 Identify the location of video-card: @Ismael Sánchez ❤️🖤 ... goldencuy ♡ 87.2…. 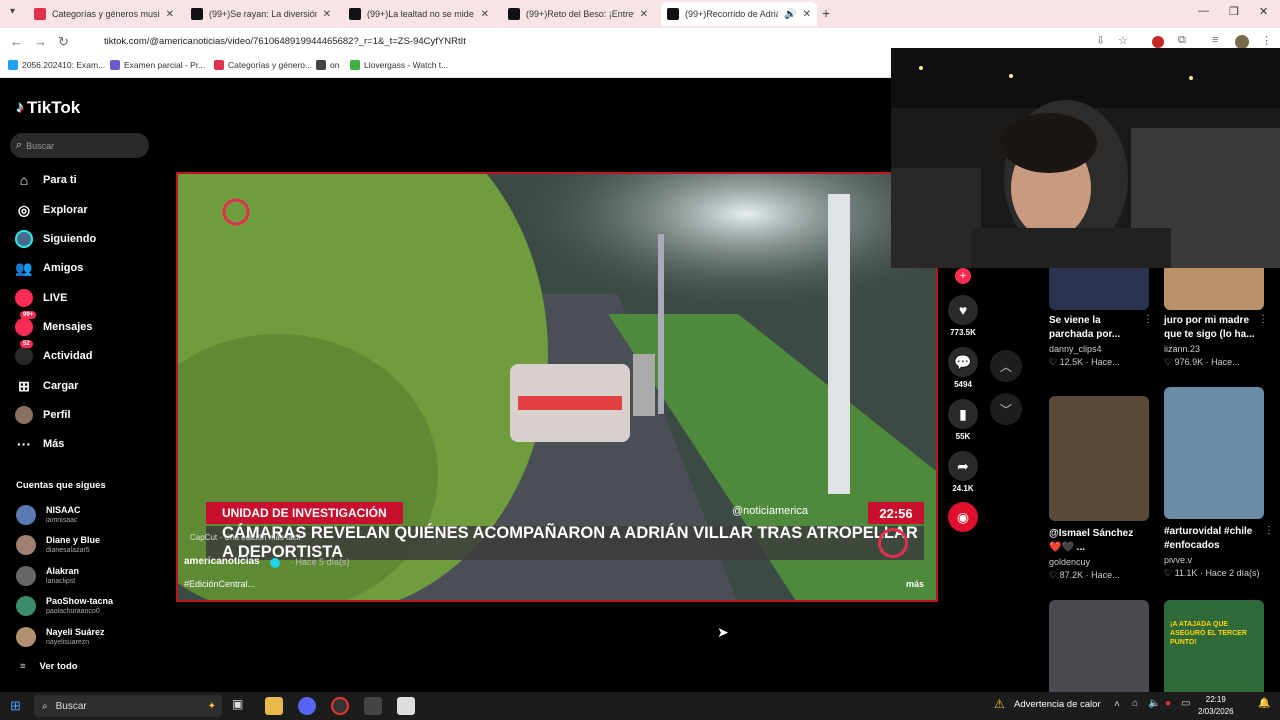
(1099, 488).